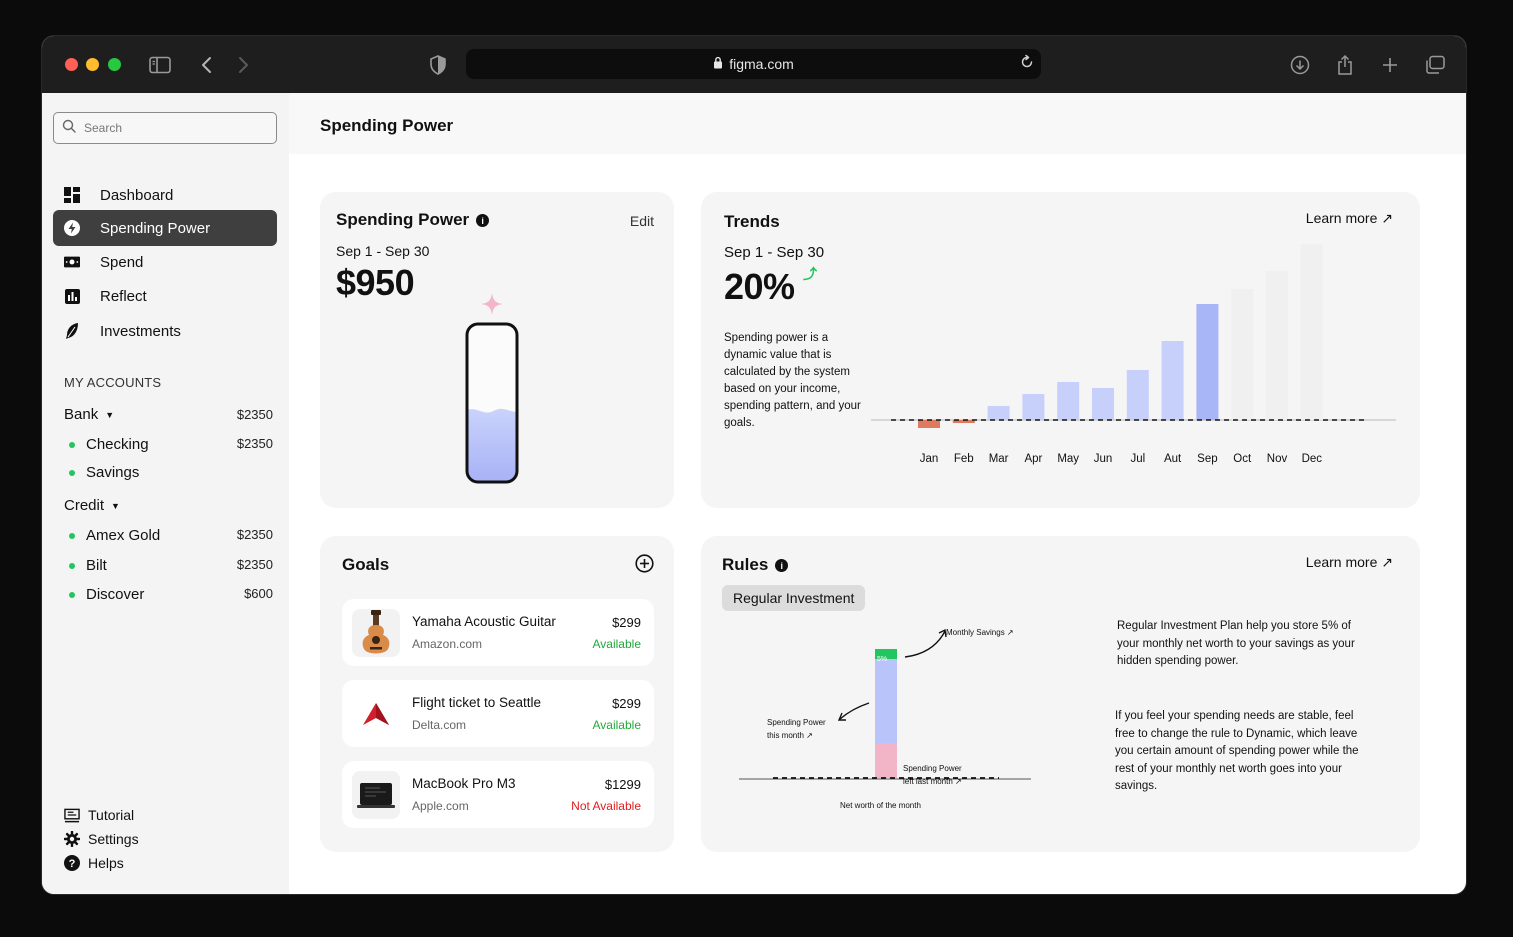 This screenshot has width=1513, height=937. Describe the element at coordinates (140, 331) in the screenshot. I see `nav-label: Investments` at that location.